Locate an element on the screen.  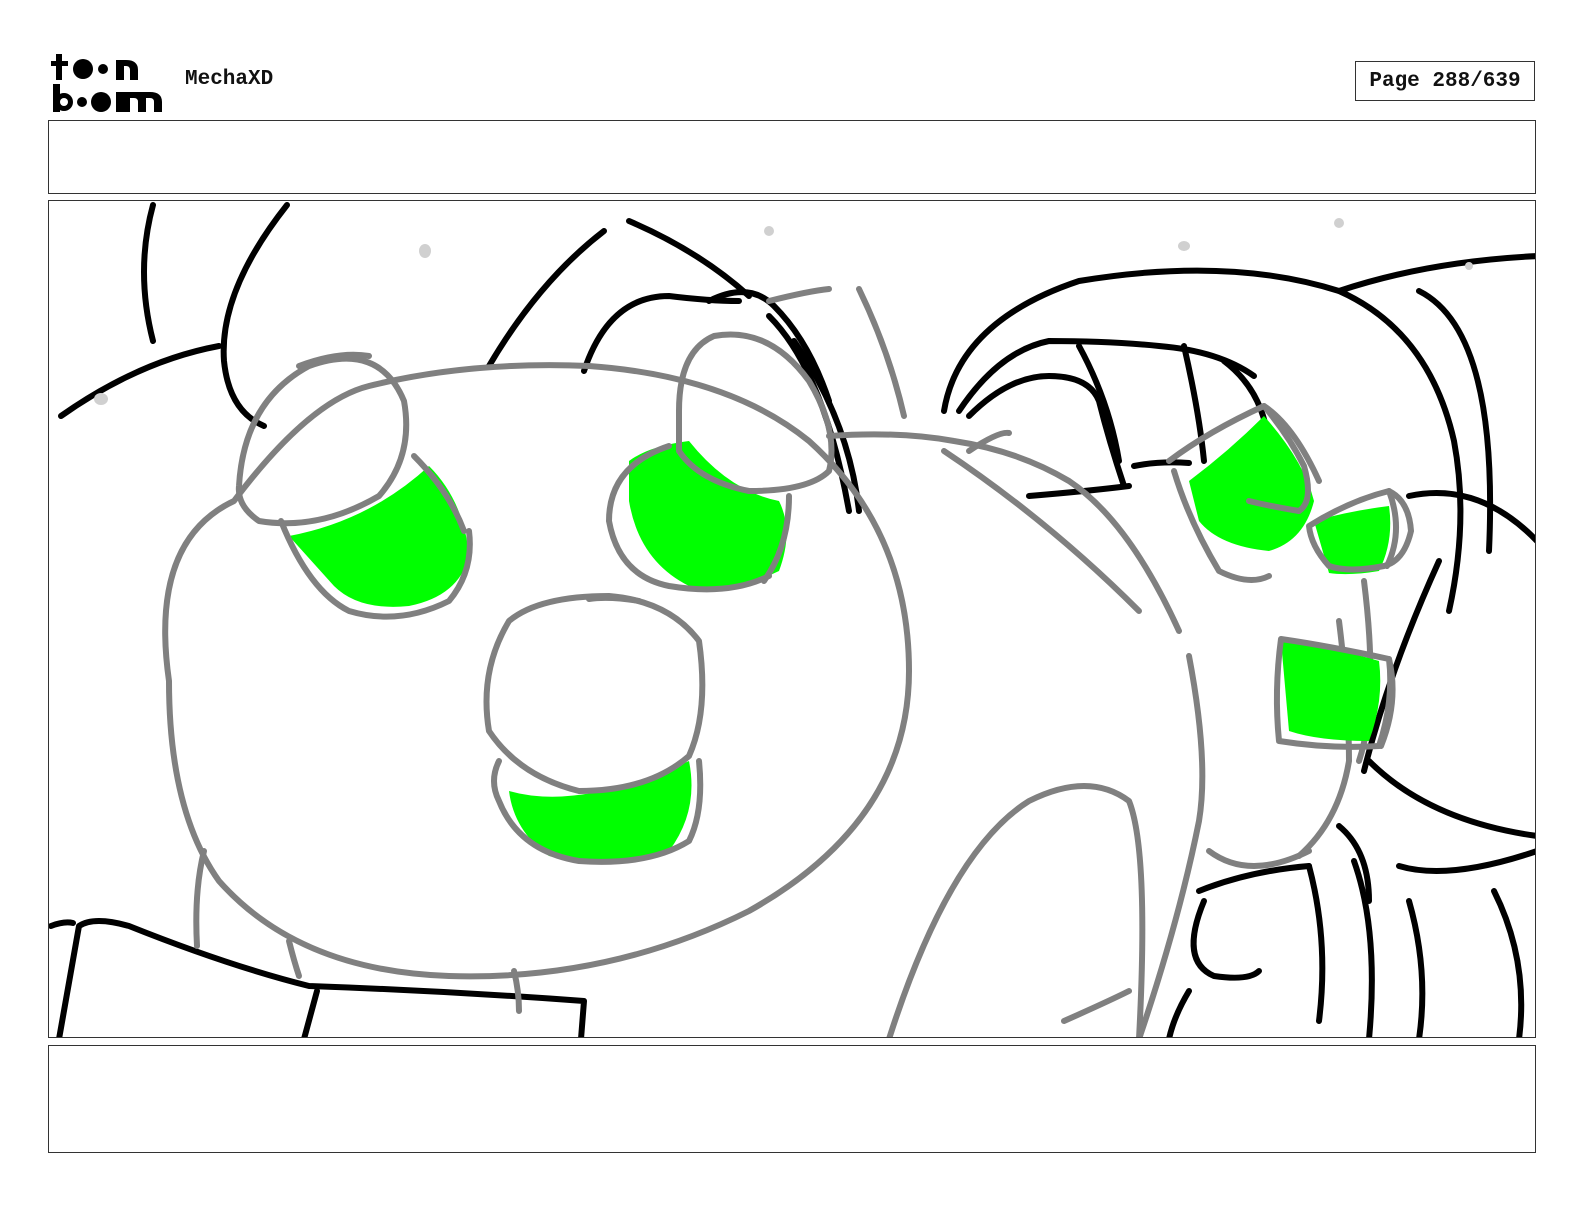
dialogue-notes-box is located at coordinates (792, 157).